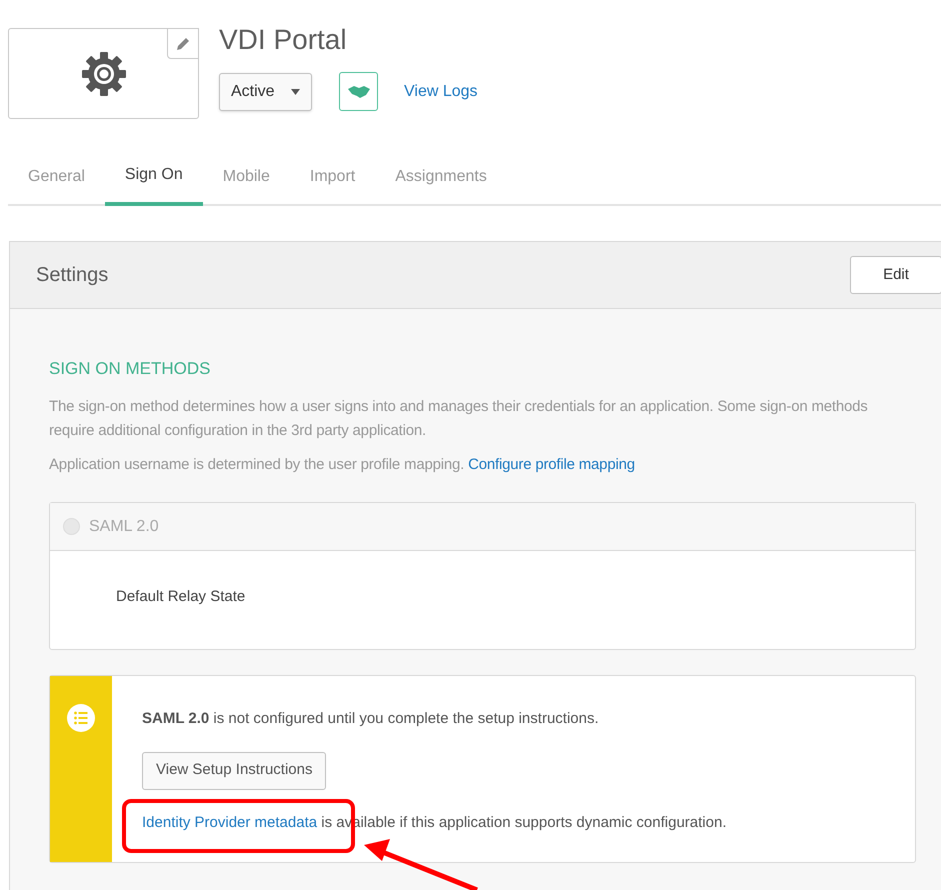 This screenshot has width=941, height=890. I want to click on edit-button: Edit, so click(895, 275).